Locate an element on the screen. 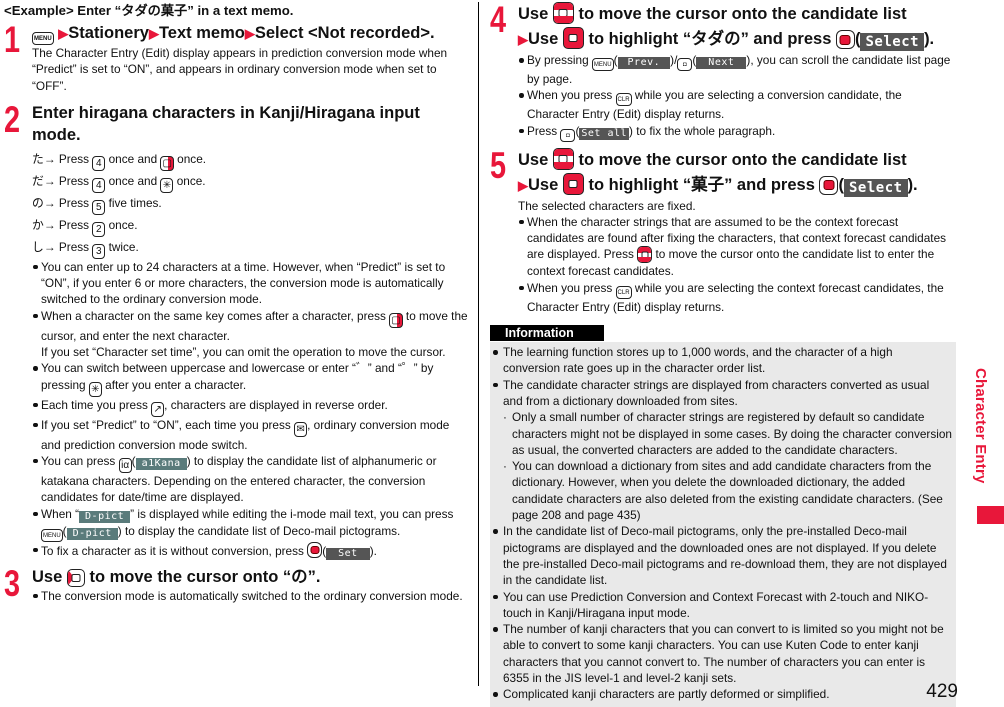 Image resolution: width=1004 pixels, height=707 pixels. text: ) to fix the whole paragraph. is located at coordinates (702, 130).